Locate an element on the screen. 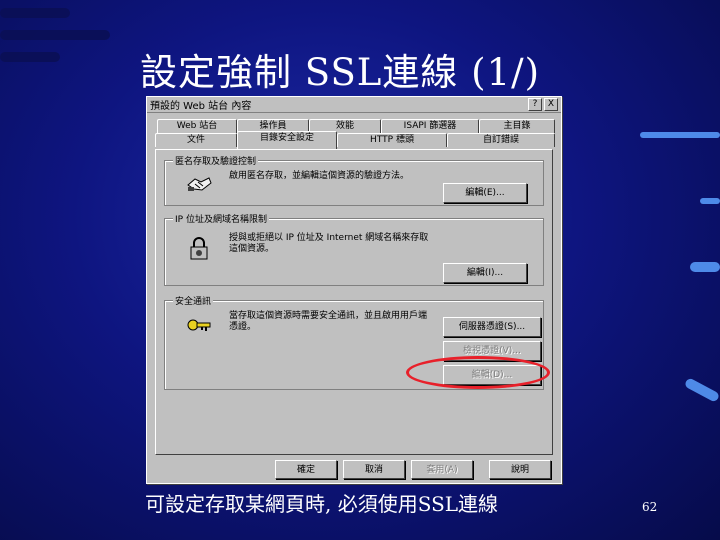  group-label: IP 位址及網域名稱限制 is located at coordinates (221, 218).